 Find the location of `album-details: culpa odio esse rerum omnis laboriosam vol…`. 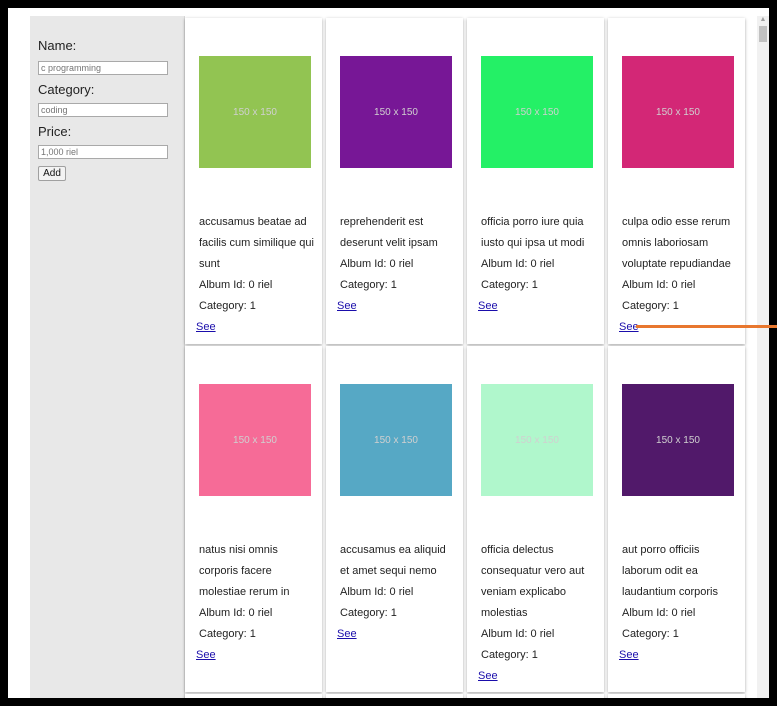

album-details: culpa odio esse rerum omnis laboriosam vol… is located at coordinates (680, 275).